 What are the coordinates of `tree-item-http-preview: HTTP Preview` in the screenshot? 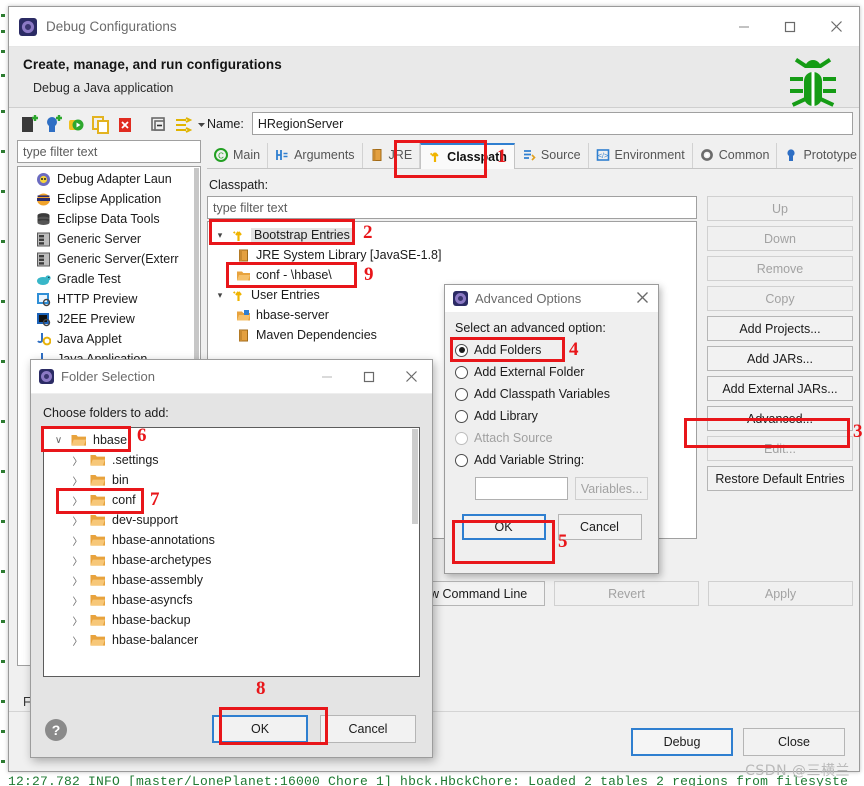 It's located at (109, 299).